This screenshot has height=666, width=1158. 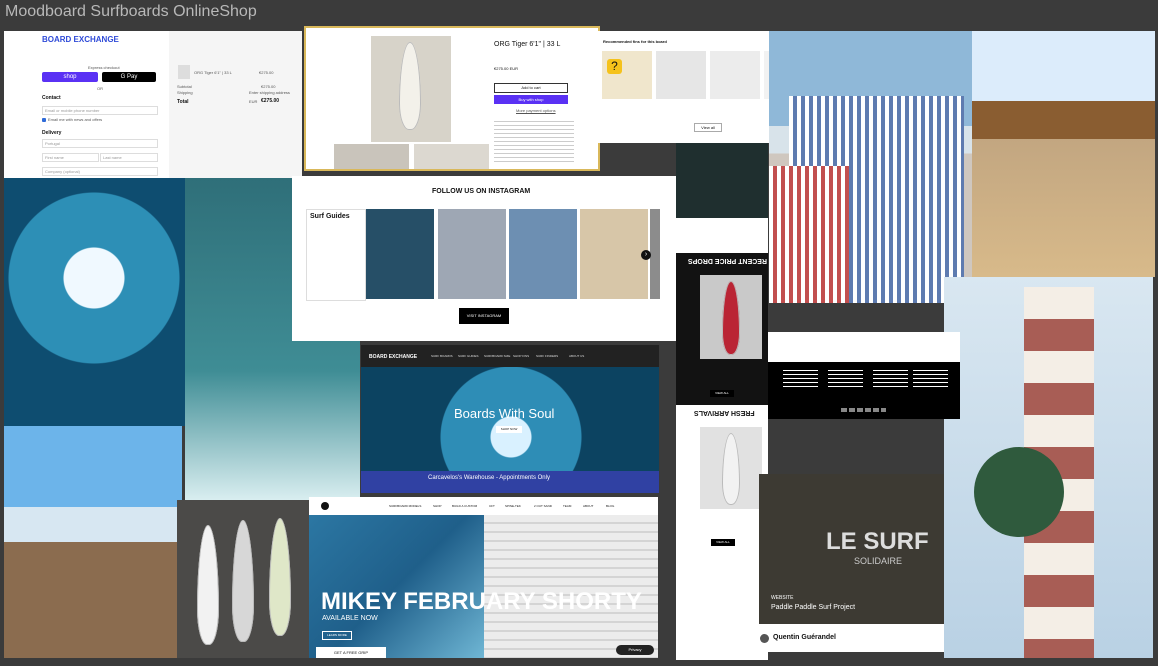 I want to click on last-name-field: Last name, so click(x=129, y=157).